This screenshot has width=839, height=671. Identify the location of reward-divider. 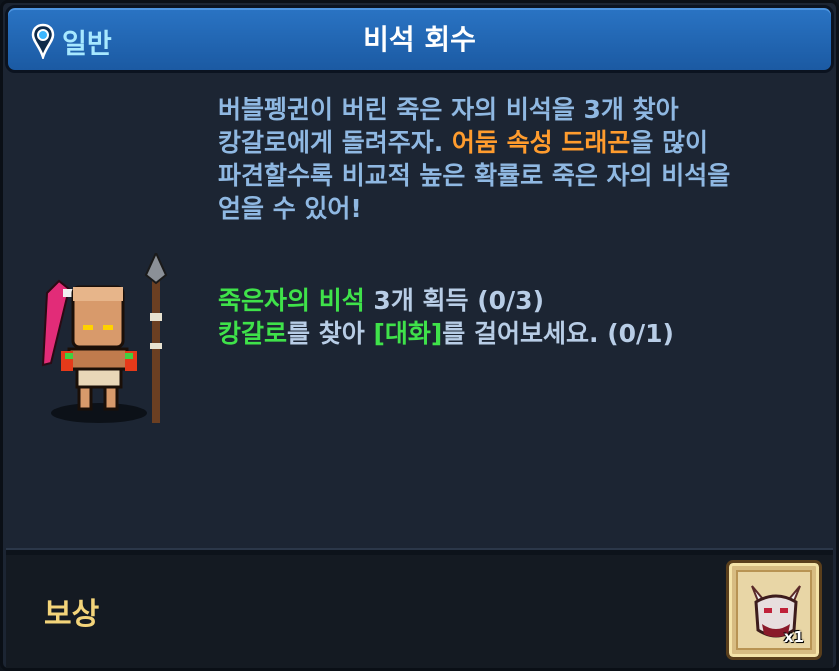
(419, 551).